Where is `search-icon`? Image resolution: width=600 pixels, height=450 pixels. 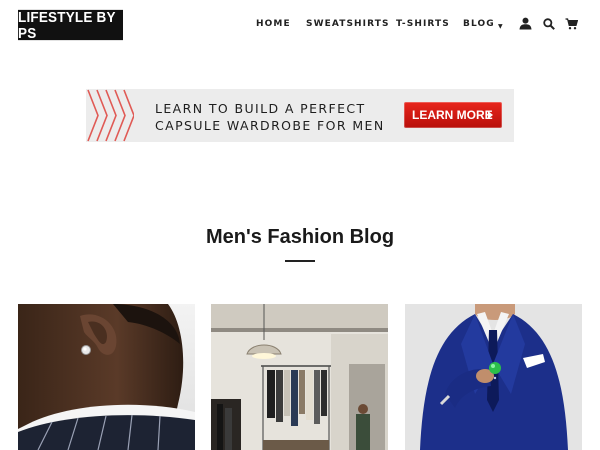
search-icon is located at coordinates (549, 24).